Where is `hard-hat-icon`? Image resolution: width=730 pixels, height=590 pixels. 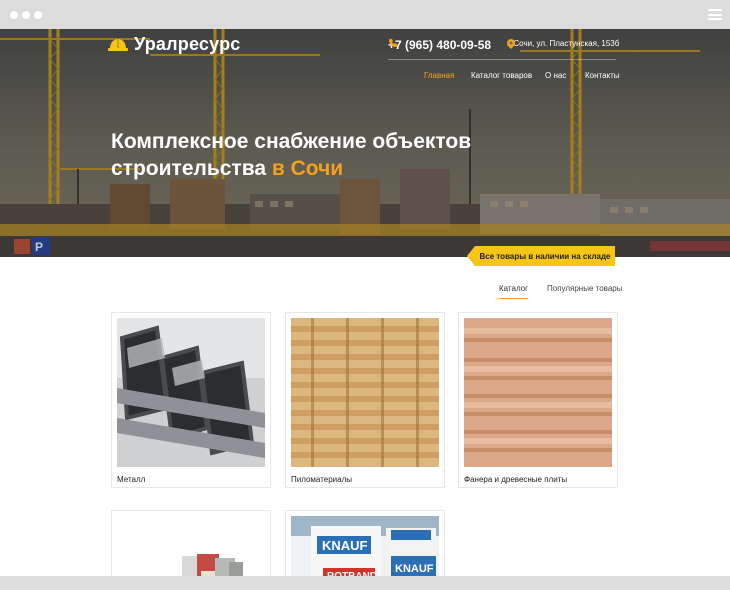 hard-hat-icon is located at coordinates (118, 45).